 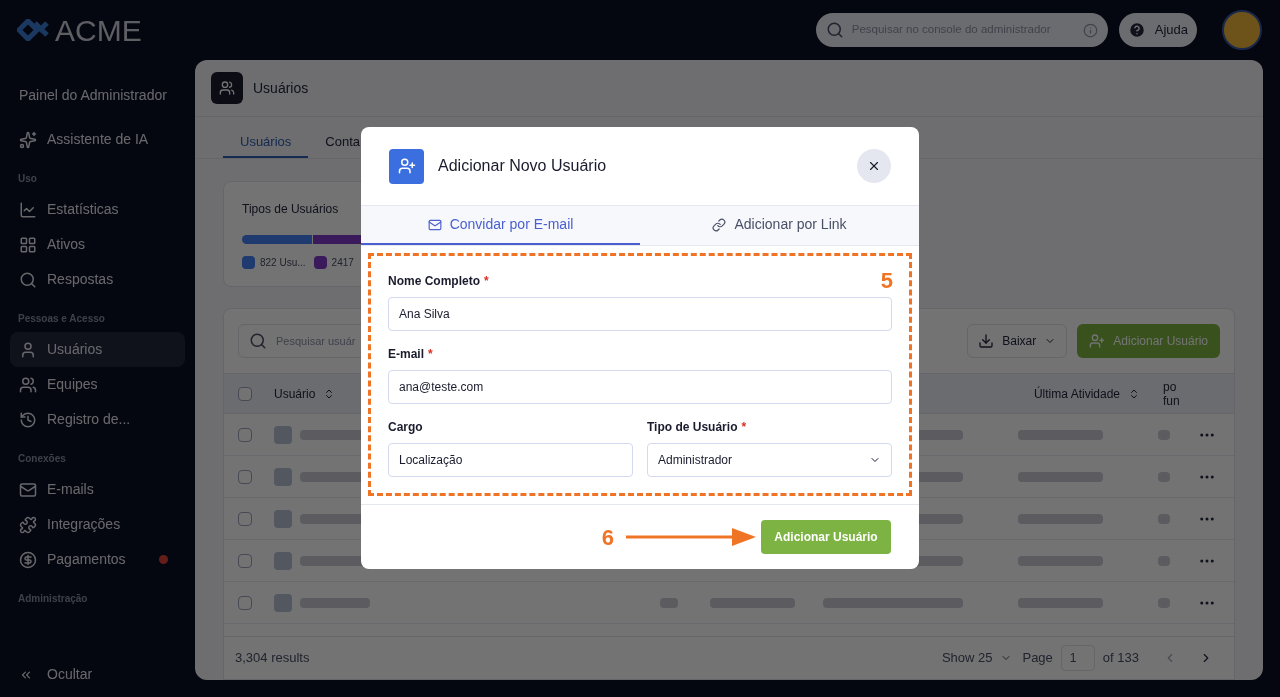 What do you see at coordinates (97, 244) in the screenshot?
I see `sidebar-item: Ativos` at bounding box center [97, 244].